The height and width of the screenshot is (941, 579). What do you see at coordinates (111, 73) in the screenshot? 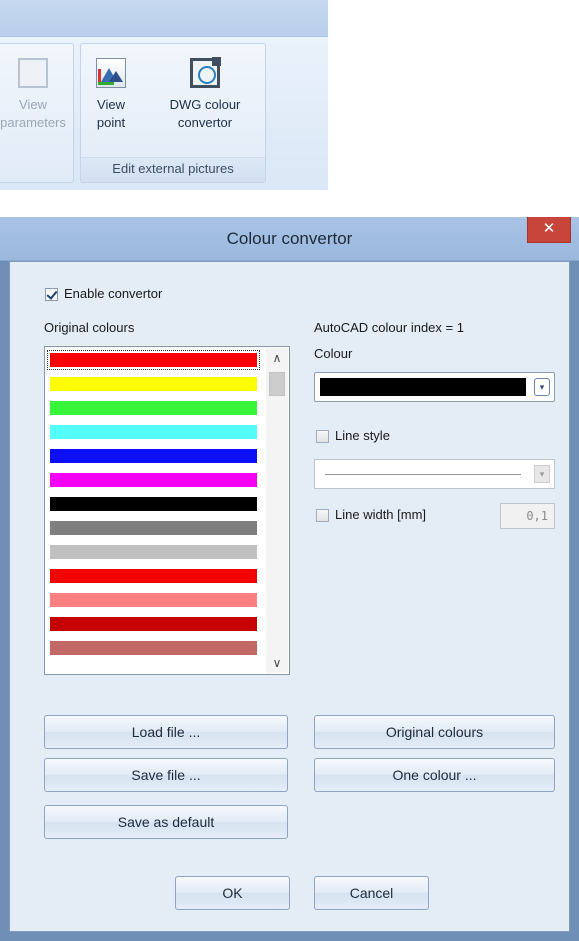
I see `view-point-icon` at bounding box center [111, 73].